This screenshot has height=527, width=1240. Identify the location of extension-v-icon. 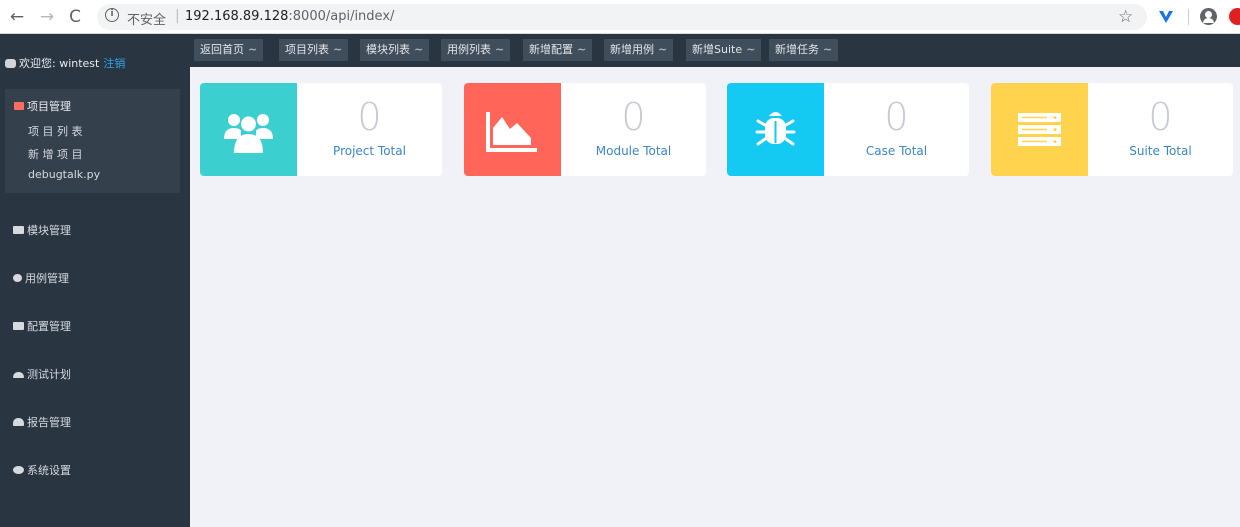
(1166, 17).